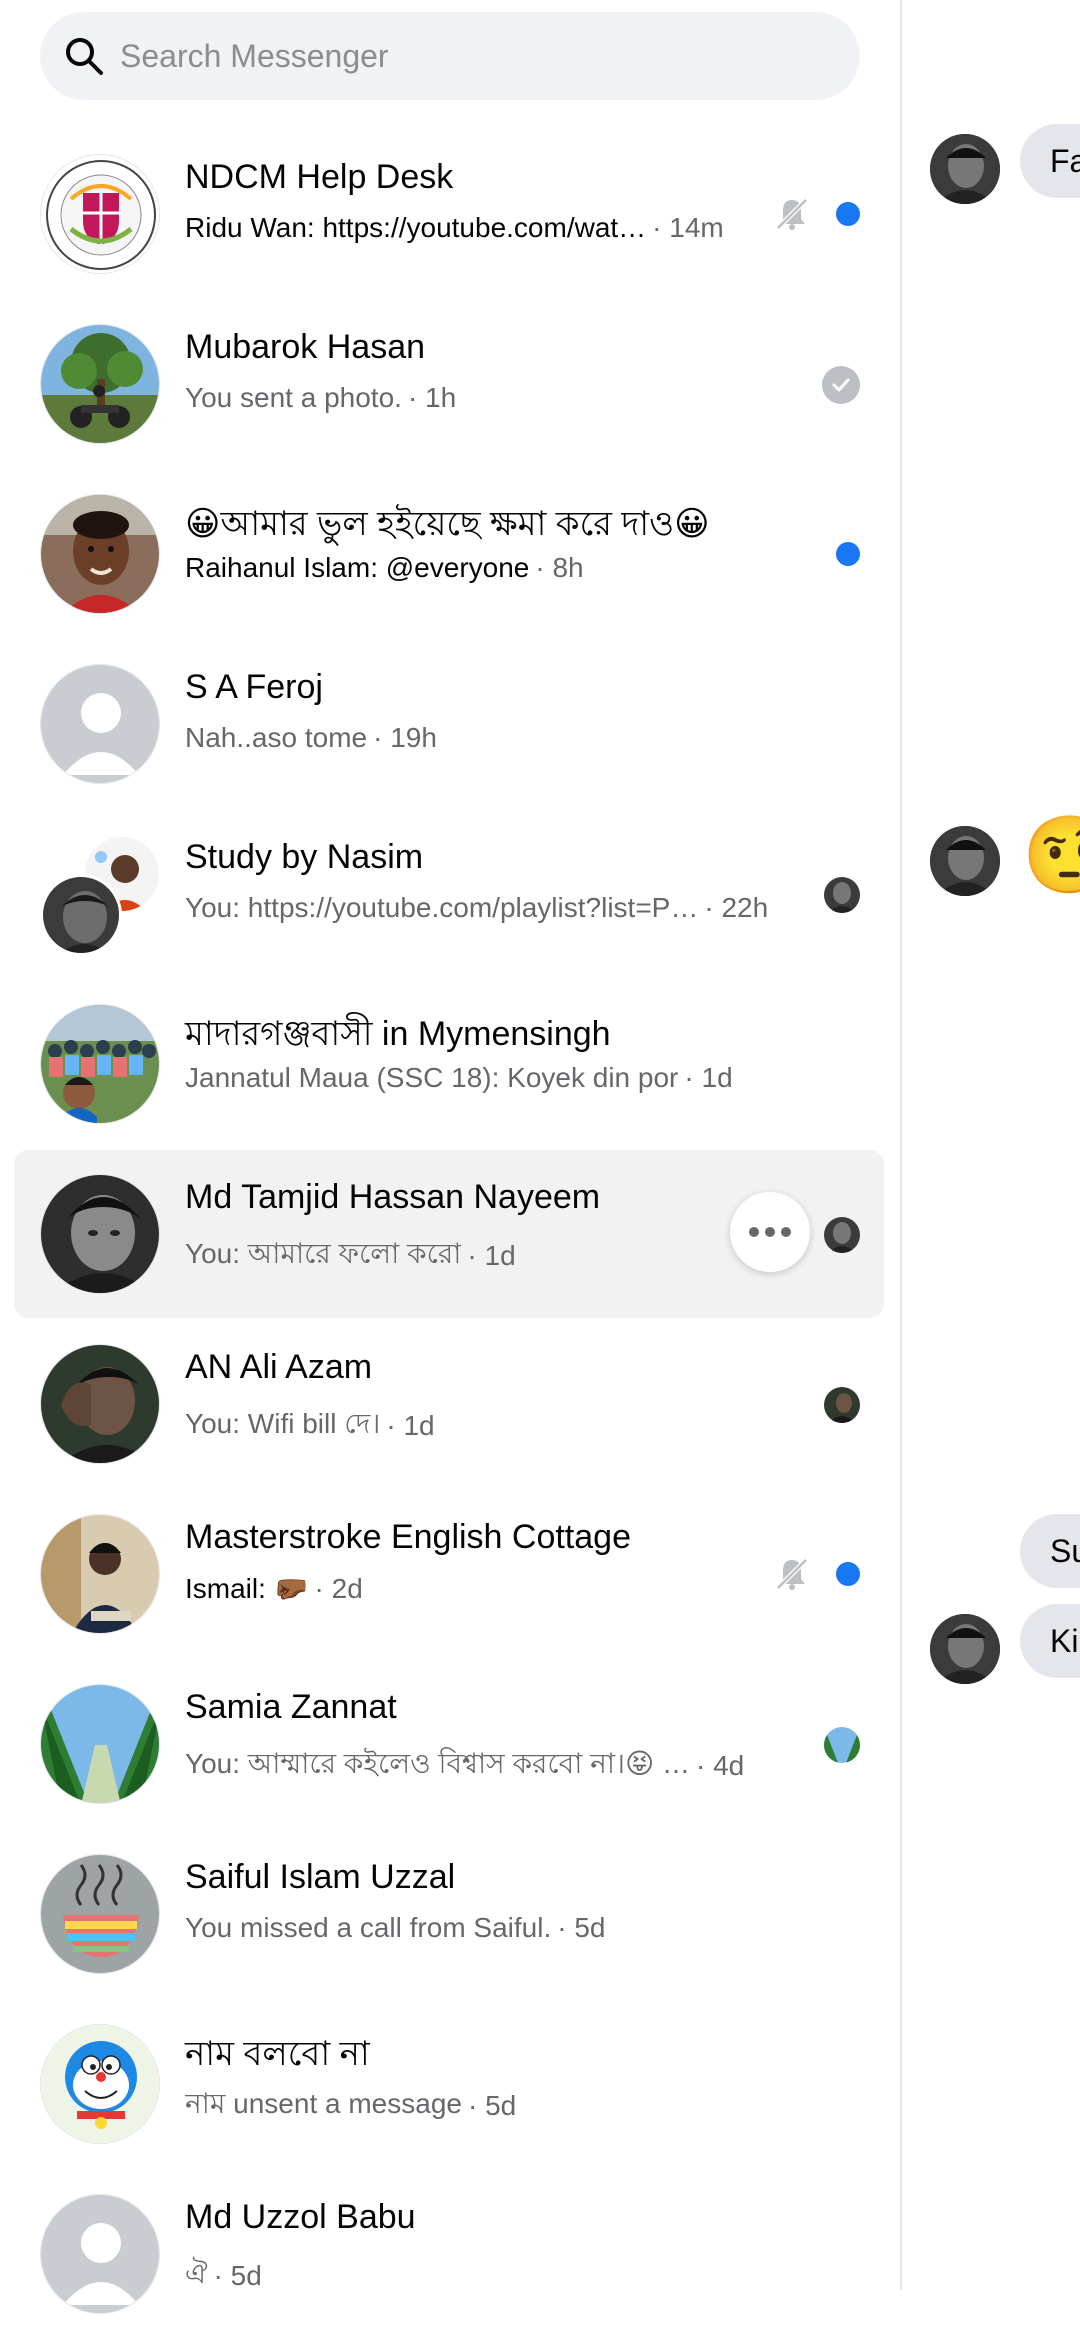 This screenshot has height=2338, width=1080. Describe the element at coordinates (304, 857) in the screenshot. I see `chat-name: Study by Nasim` at that location.